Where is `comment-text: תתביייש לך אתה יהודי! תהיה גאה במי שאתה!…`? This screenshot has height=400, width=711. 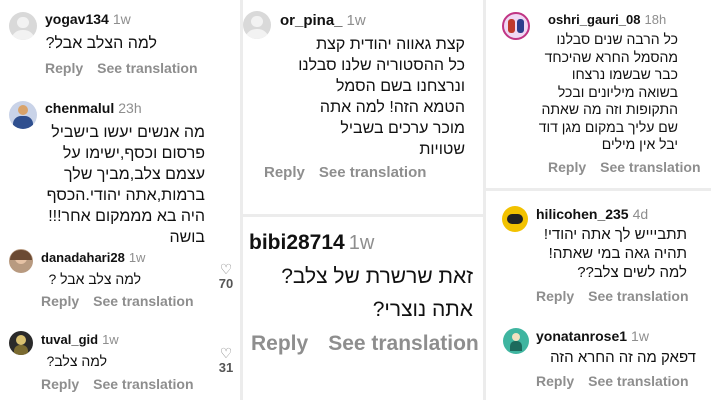
comment-text: תתביייש לך אתה יהודי! תהיה גאה במי שאתה!… is located at coordinates (615, 253).